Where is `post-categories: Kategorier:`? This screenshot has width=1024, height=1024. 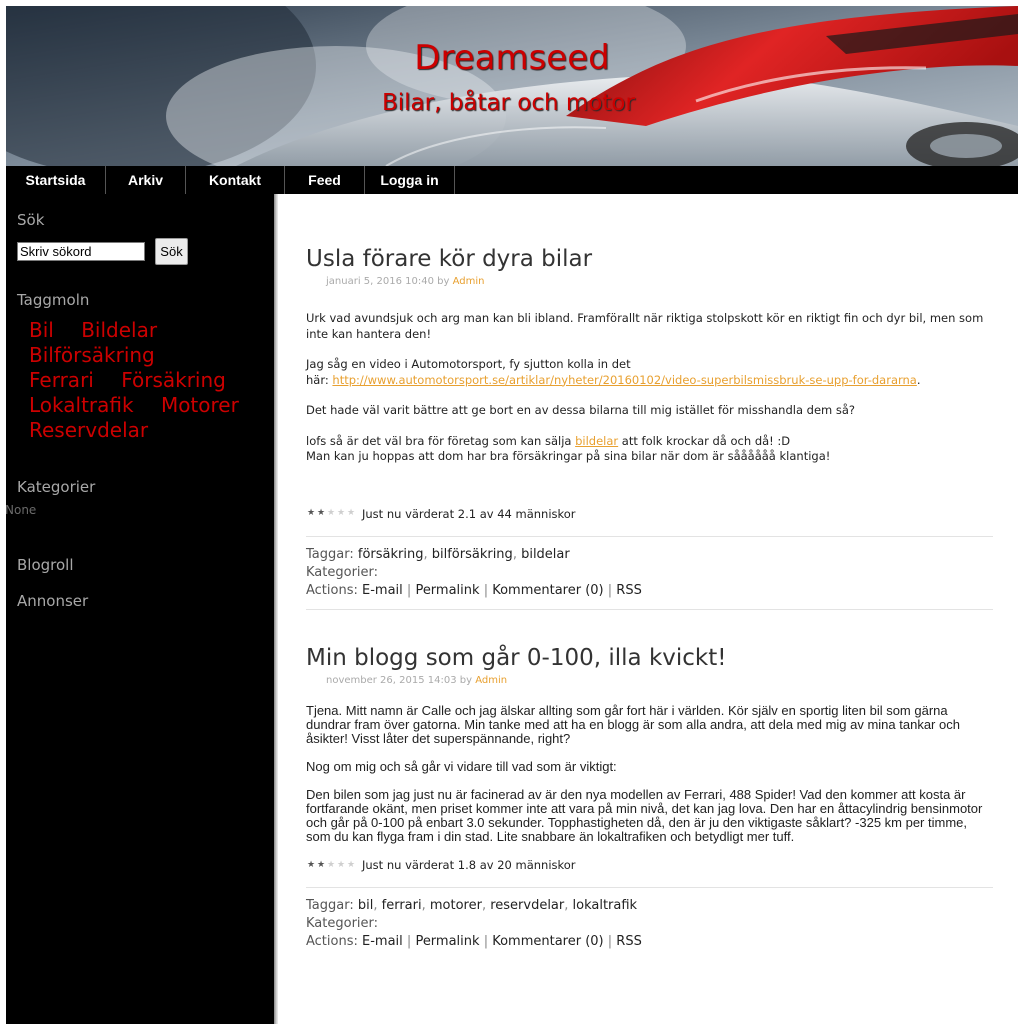
post-categories: Kategorier: is located at coordinates (342, 923).